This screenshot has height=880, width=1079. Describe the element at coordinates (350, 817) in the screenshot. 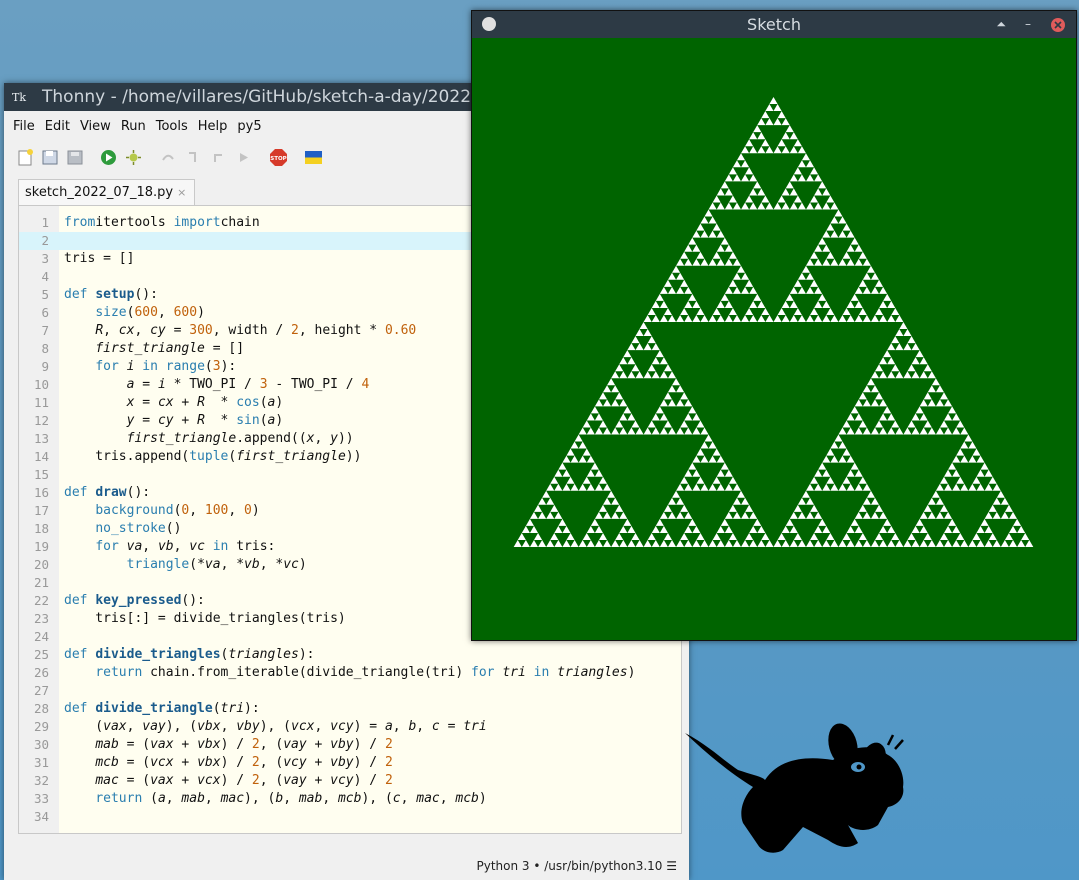

I see `code-line: 34` at that location.